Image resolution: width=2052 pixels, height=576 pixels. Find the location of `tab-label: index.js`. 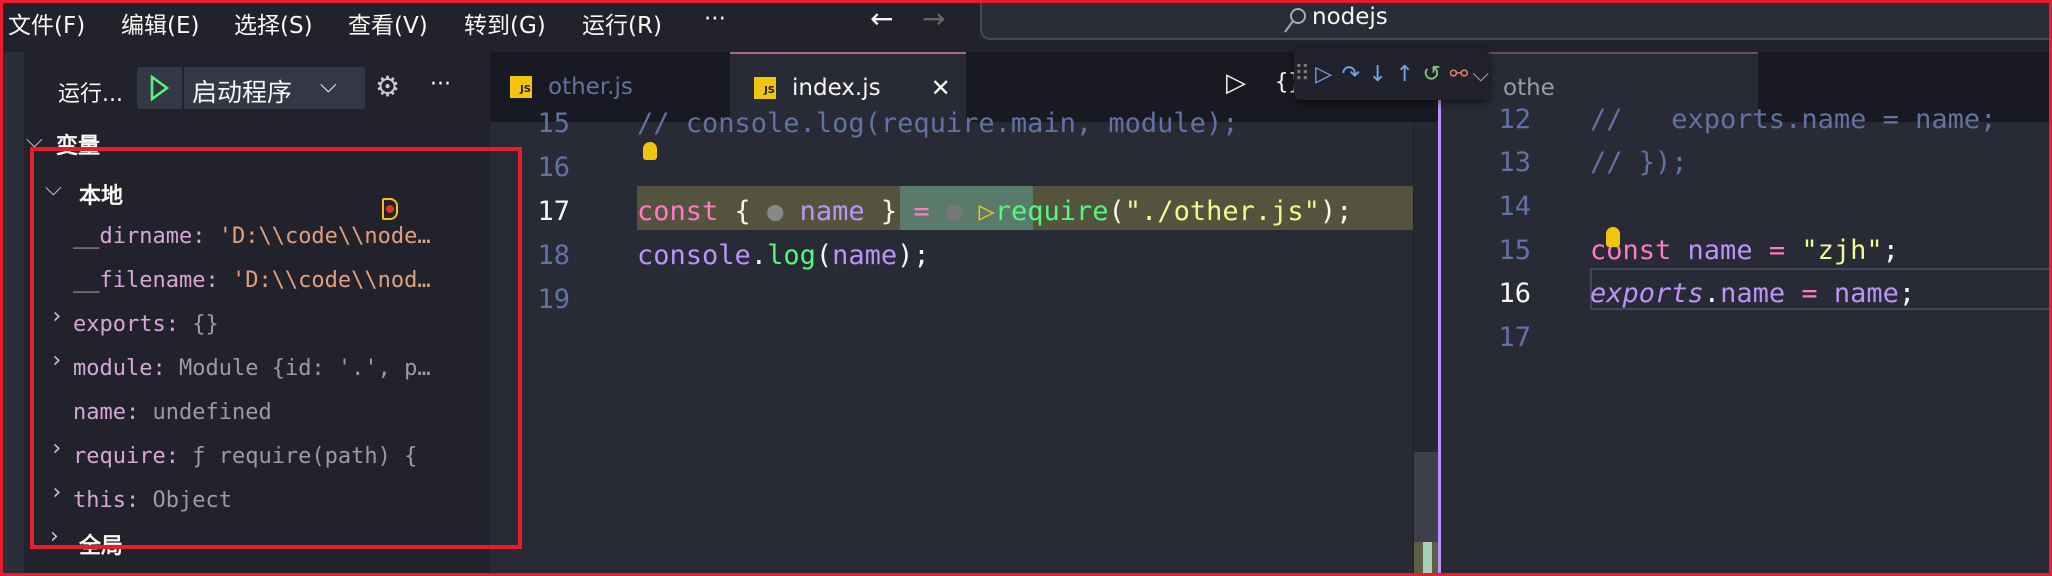

tab-label: index.js is located at coordinates (836, 88).